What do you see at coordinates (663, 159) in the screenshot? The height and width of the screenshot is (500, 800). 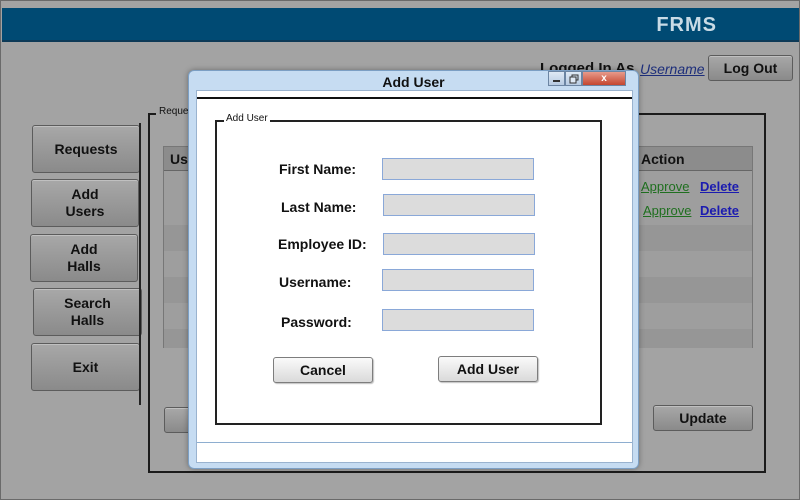 I see `column-header-action: Action` at bounding box center [663, 159].